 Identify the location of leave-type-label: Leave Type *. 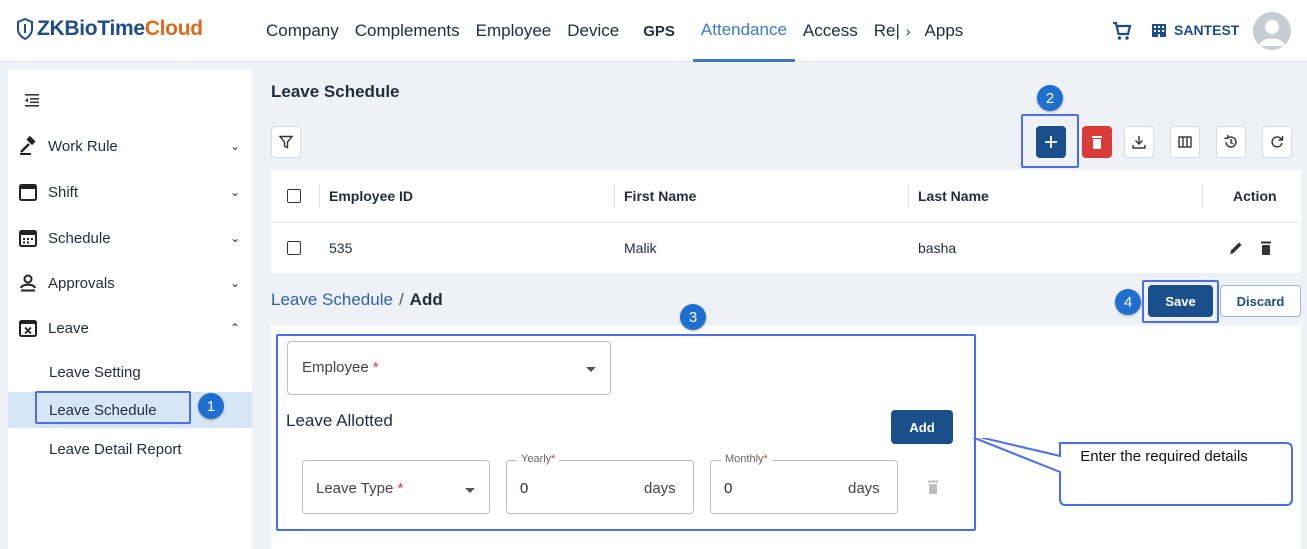
(359, 488).